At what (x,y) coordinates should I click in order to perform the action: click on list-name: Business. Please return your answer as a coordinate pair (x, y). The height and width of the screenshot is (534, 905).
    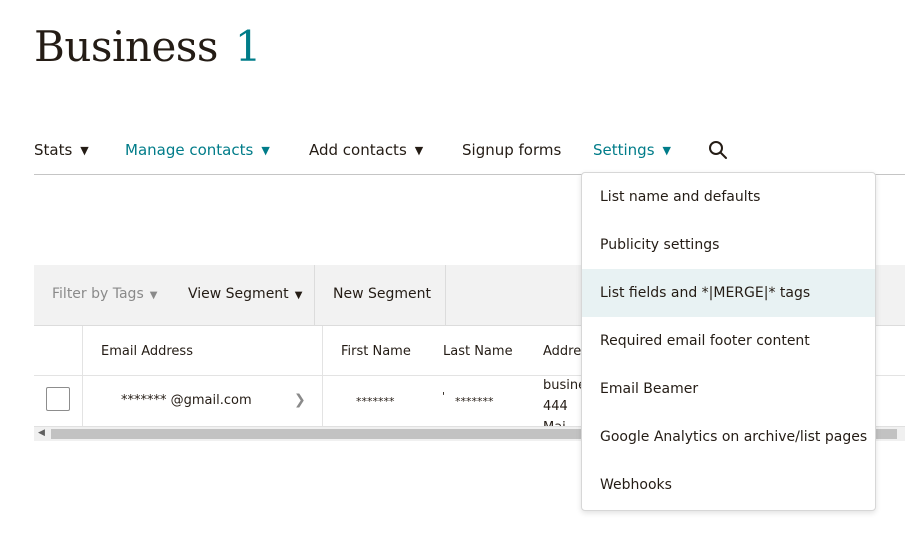
    Looking at the image, I should click on (126, 46).